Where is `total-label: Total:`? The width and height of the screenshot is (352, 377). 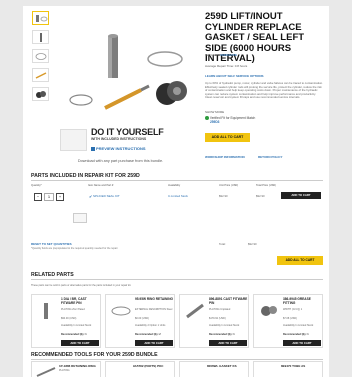
total-label: Total: is located at coordinates (222, 244).